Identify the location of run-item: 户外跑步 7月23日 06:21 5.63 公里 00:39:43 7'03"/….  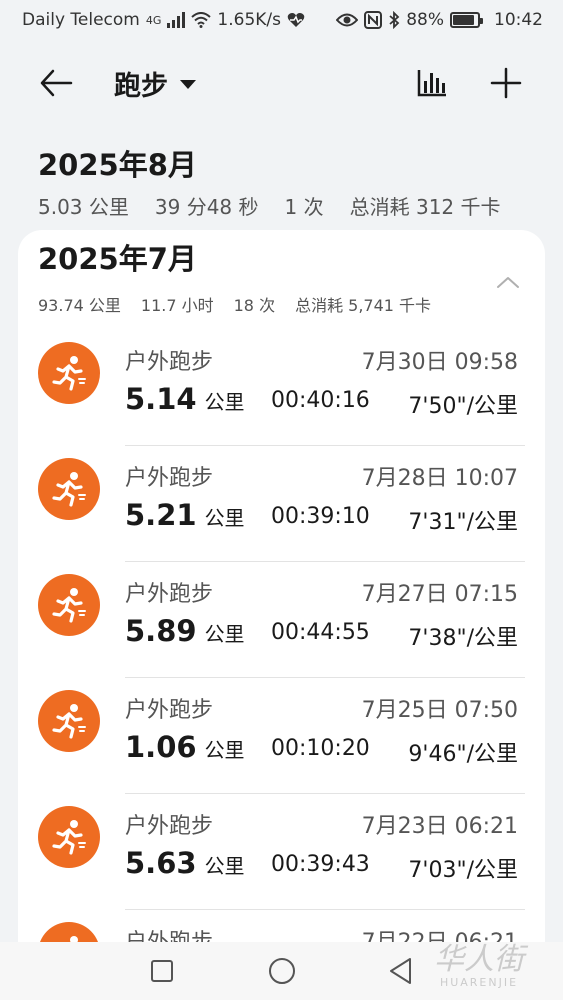
(281, 852).